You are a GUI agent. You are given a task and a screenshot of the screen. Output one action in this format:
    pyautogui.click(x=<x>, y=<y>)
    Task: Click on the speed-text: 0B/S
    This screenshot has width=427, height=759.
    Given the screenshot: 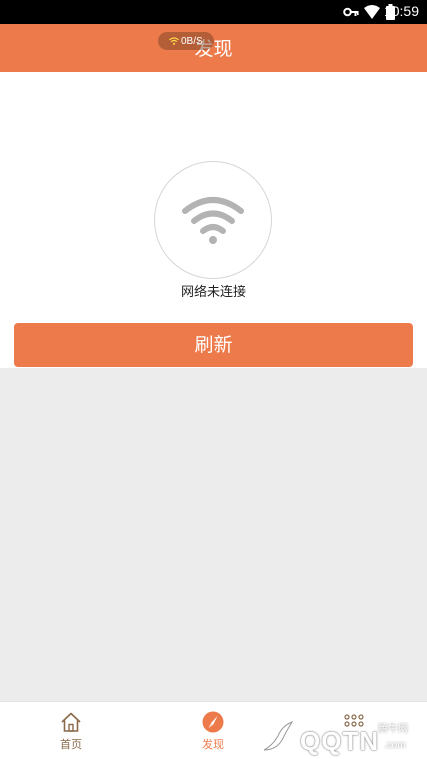 What is the action you would take?
    pyautogui.click(x=192, y=41)
    